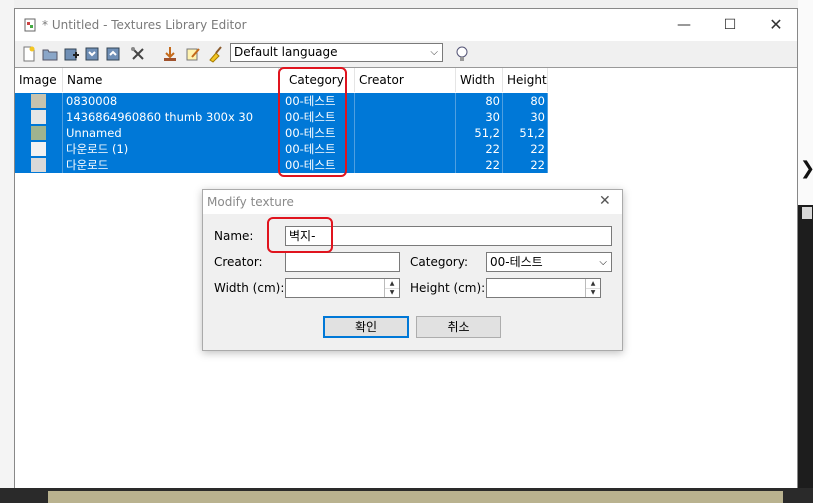 This screenshot has width=813, height=503. What do you see at coordinates (170, 54) in the screenshot?
I see `download-icon` at bounding box center [170, 54].